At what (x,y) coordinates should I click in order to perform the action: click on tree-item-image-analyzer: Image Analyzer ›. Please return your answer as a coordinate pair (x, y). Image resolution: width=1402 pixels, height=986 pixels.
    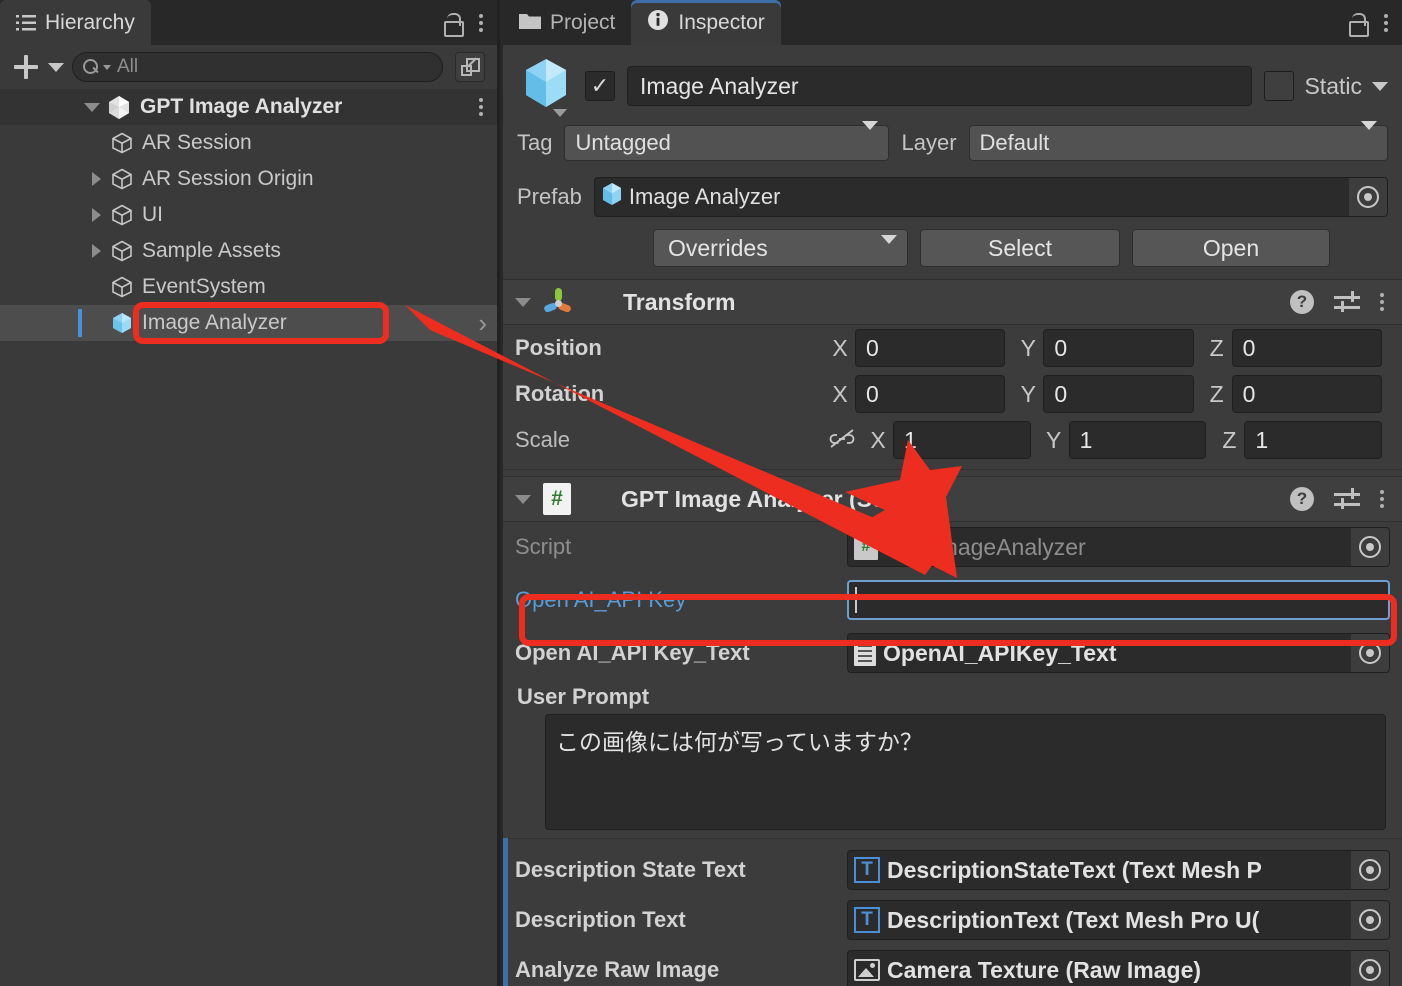
    Looking at the image, I should click on (248, 323).